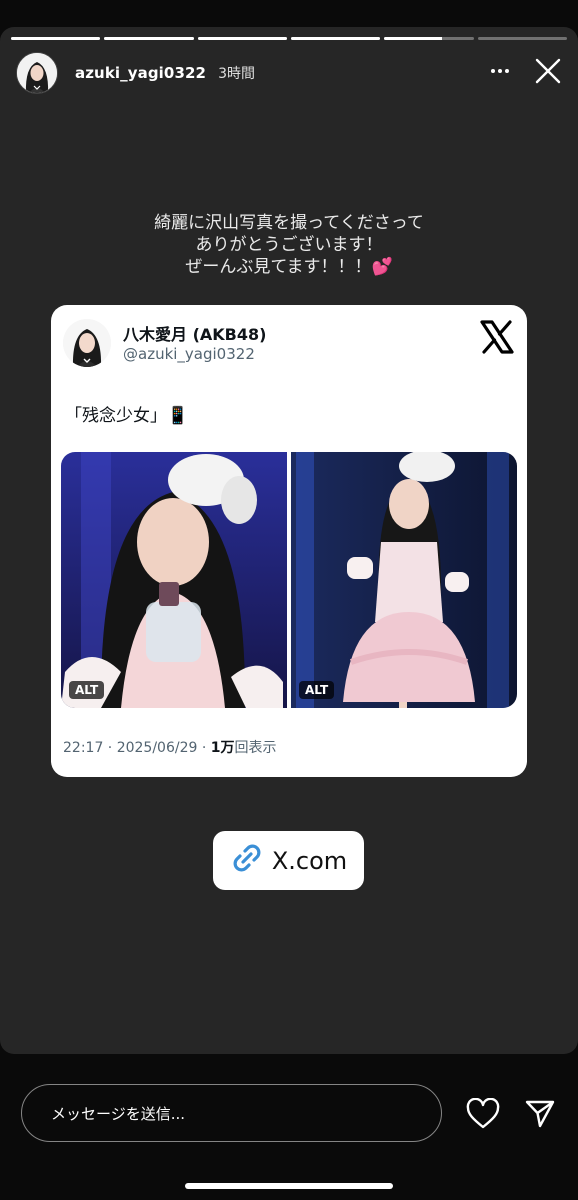  Describe the element at coordinates (289, 223) in the screenshot. I see `caption-line-1: 綺麗に沢山写真を撮ってくださって` at that location.